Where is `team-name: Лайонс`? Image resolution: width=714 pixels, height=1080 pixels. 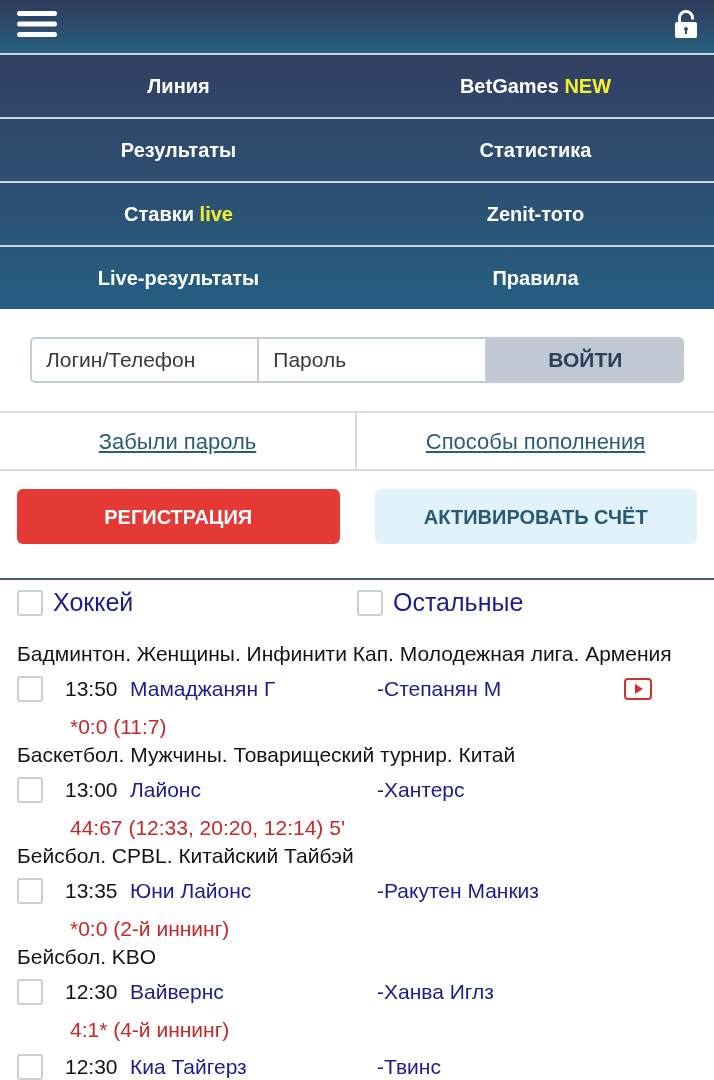
team-name: Лайонс is located at coordinates (165, 790).